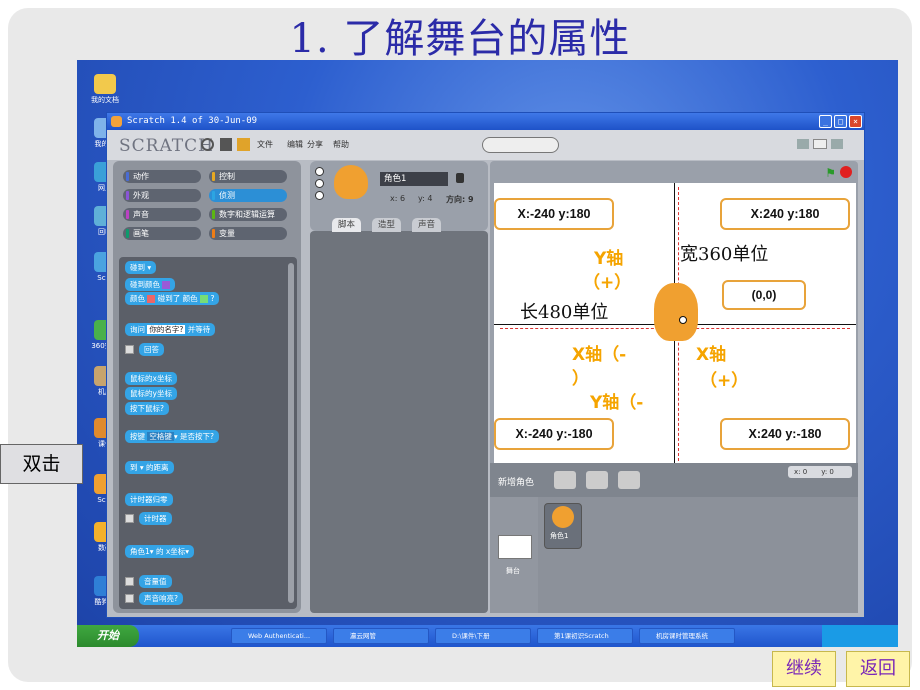 This screenshot has width=920, height=690. What do you see at coordinates (243, 144) in the screenshot?
I see `share-icon` at bounding box center [243, 144].